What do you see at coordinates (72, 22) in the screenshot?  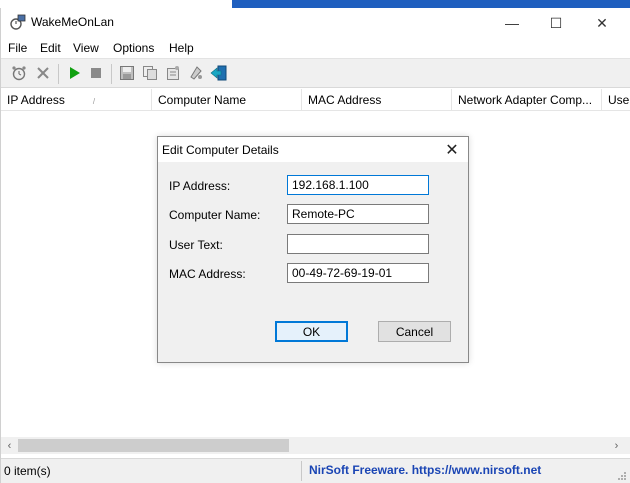 I see `window-title: WakeMeOnLan` at bounding box center [72, 22].